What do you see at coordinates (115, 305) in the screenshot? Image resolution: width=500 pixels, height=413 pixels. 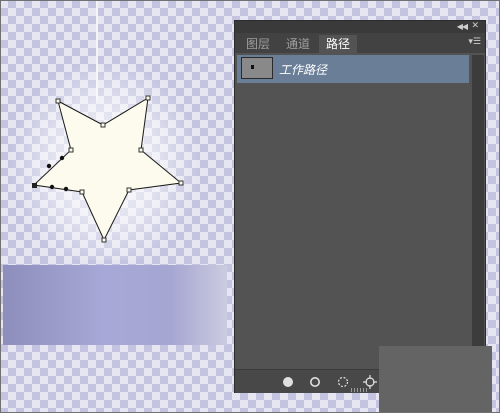 I see `gradient-bar` at bounding box center [115, 305].